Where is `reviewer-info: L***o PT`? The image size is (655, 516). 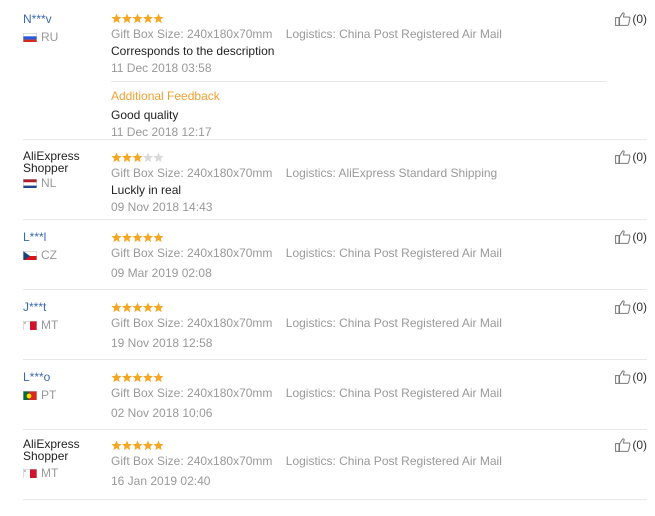
reviewer-info: L***o PT is located at coordinates (66, 386).